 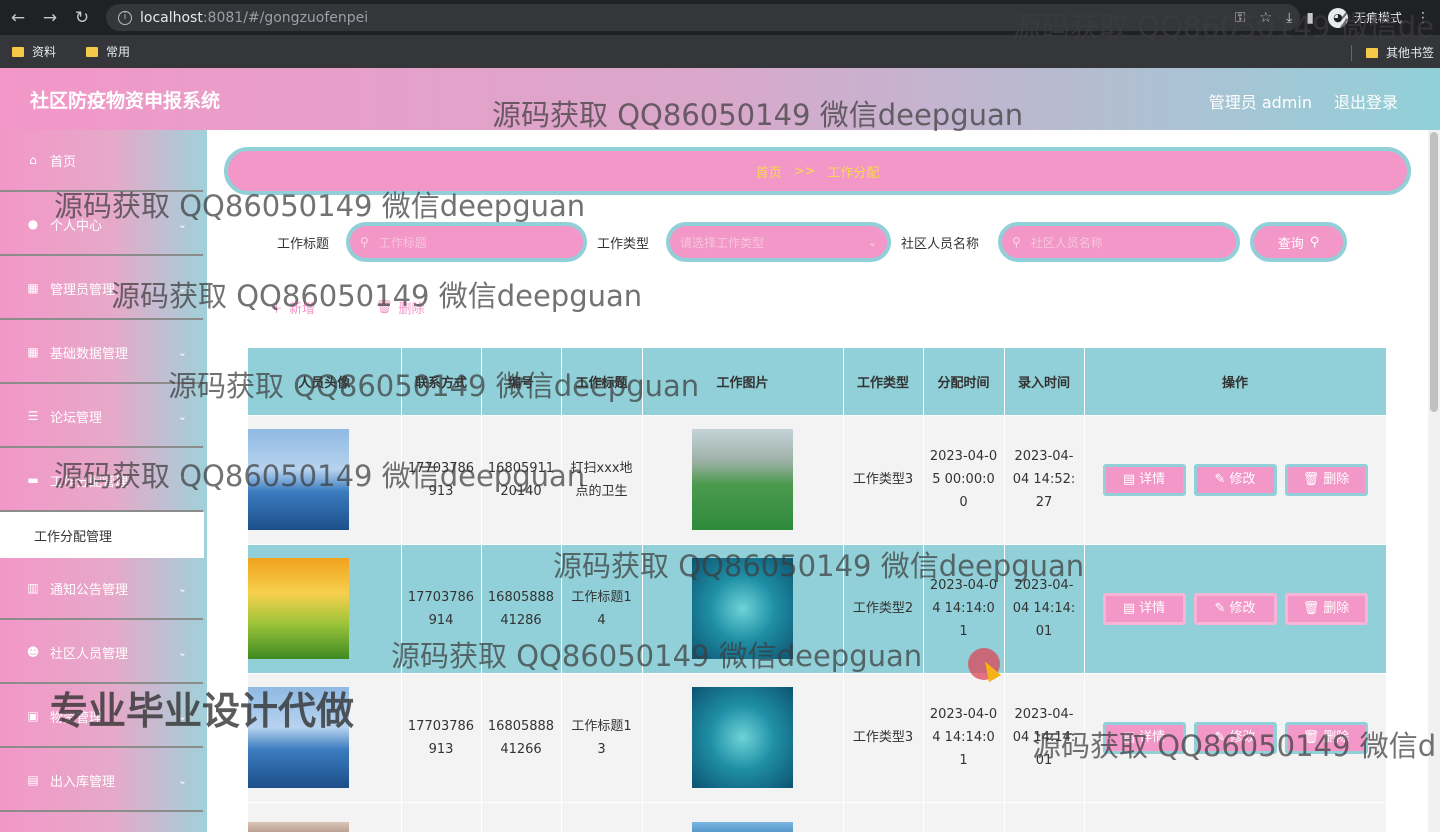 What do you see at coordinates (402, 242) in the screenshot?
I see `title-placeholder: 工作标题` at bounding box center [402, 242].